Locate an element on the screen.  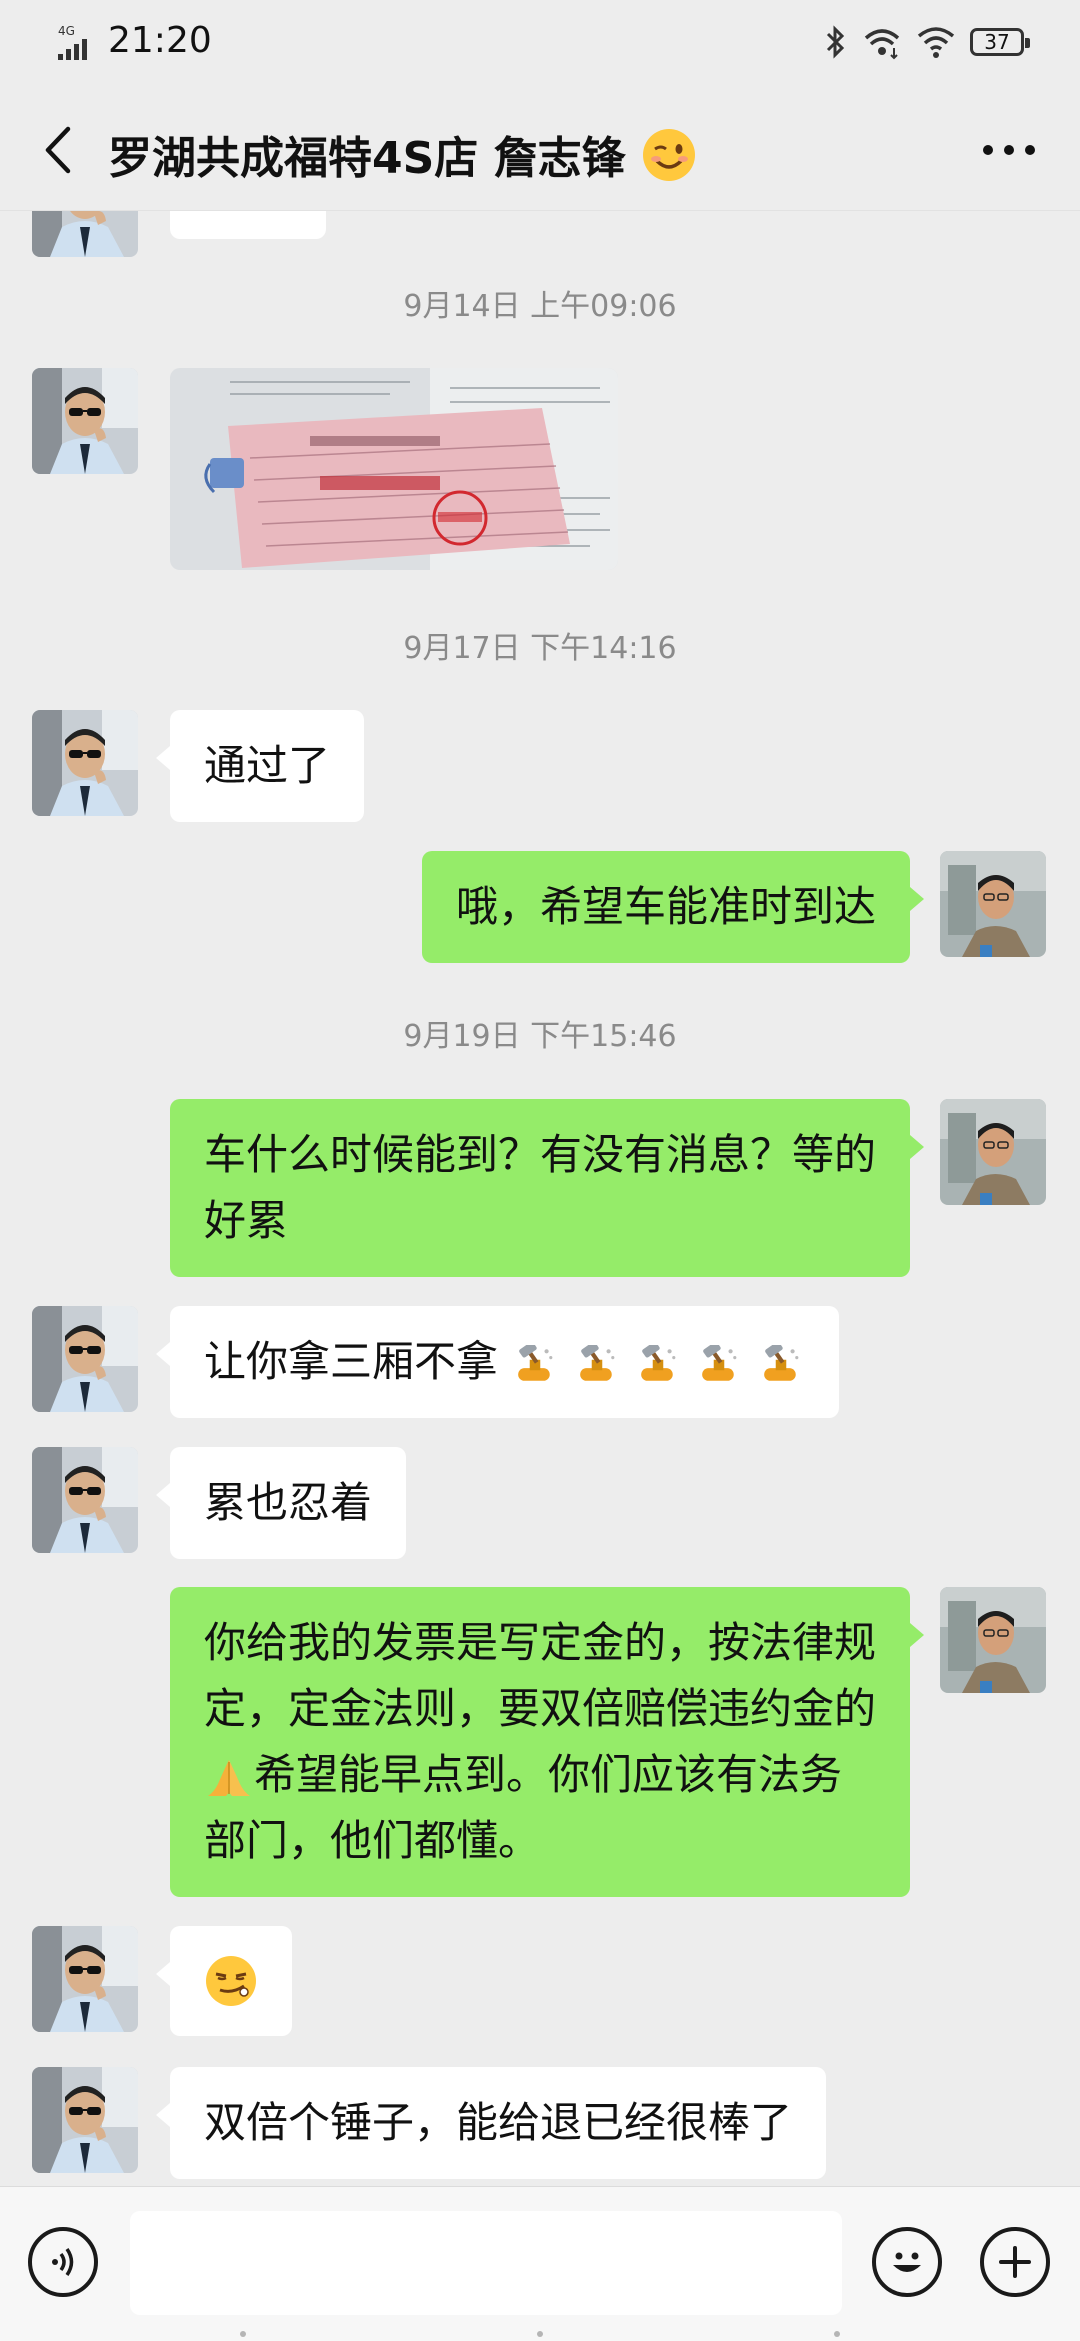
timestamp: 9月17日 下午14:16 is located at coordinates (540, 648).